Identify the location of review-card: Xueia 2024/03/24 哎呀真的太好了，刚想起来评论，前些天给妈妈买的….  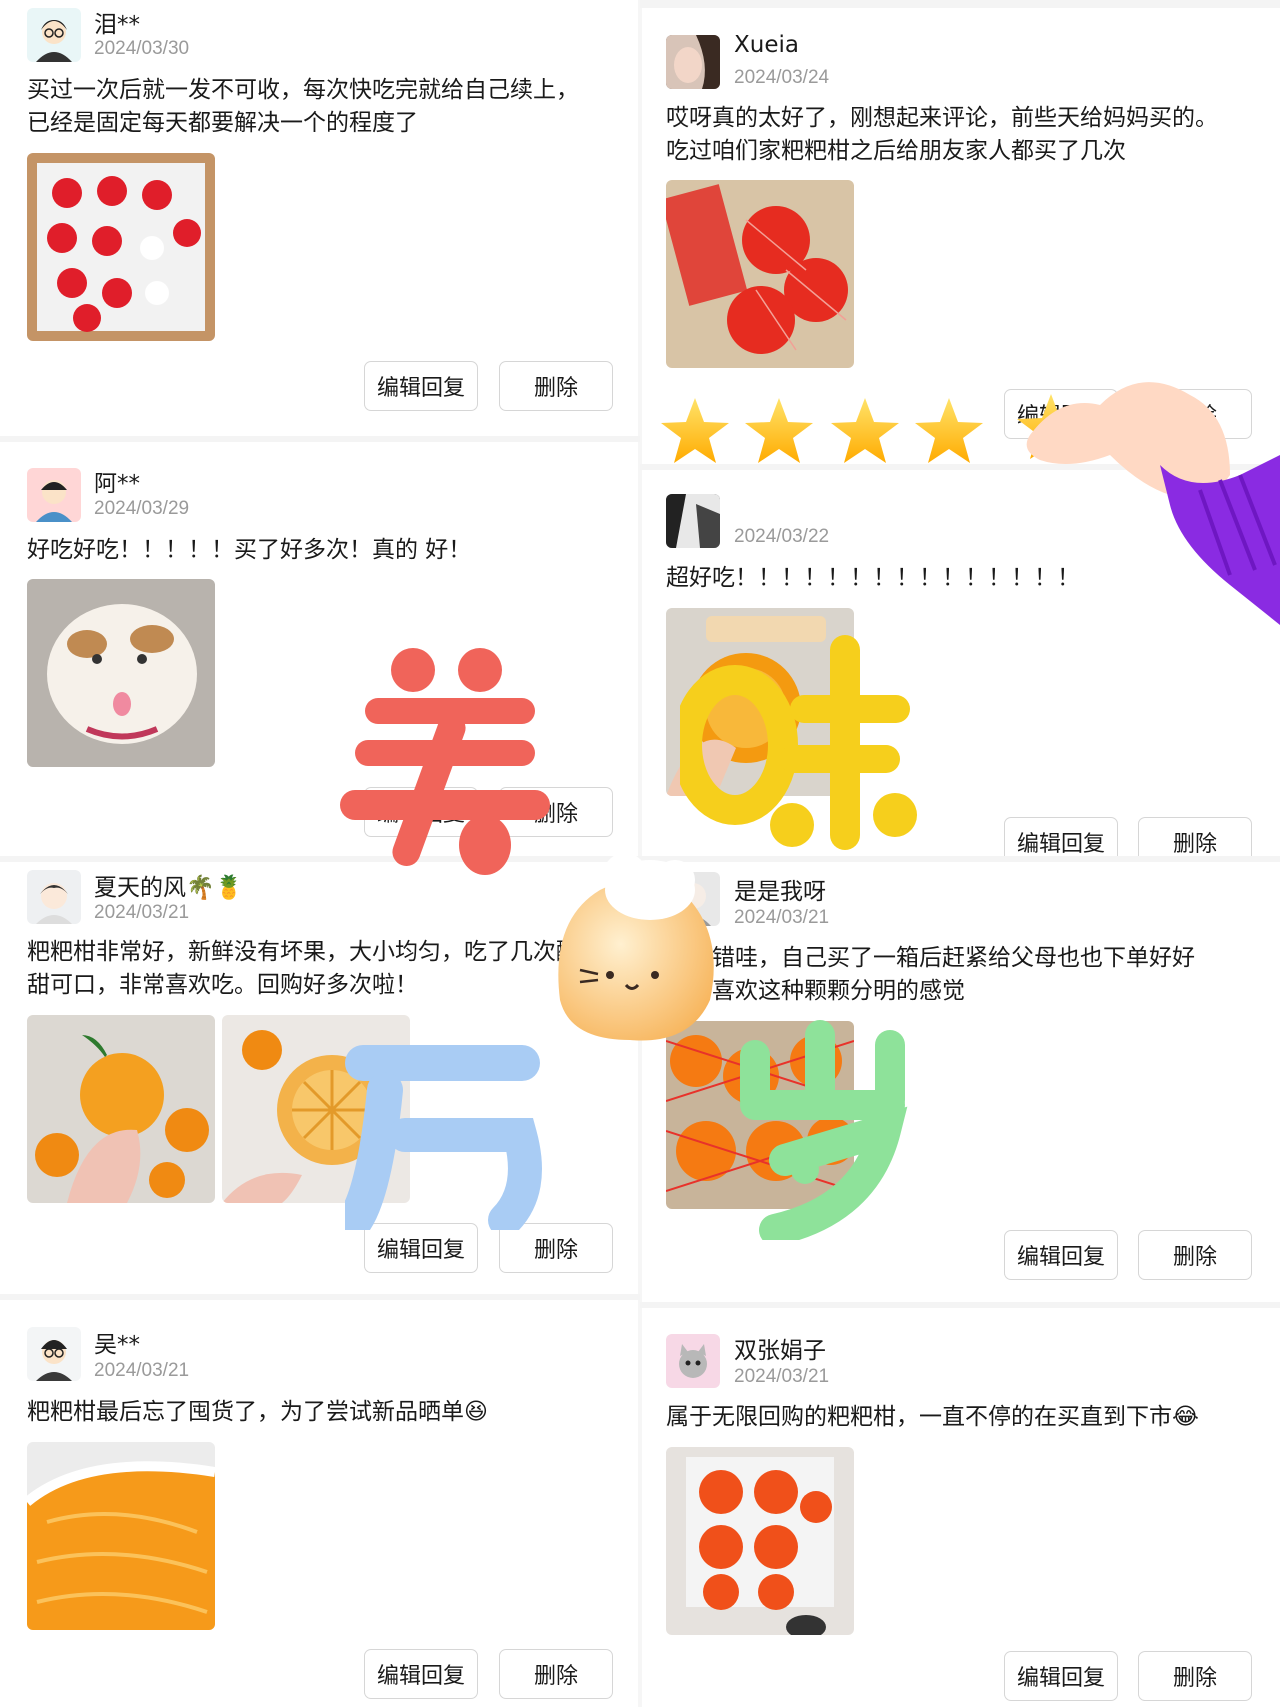
(961, 236).